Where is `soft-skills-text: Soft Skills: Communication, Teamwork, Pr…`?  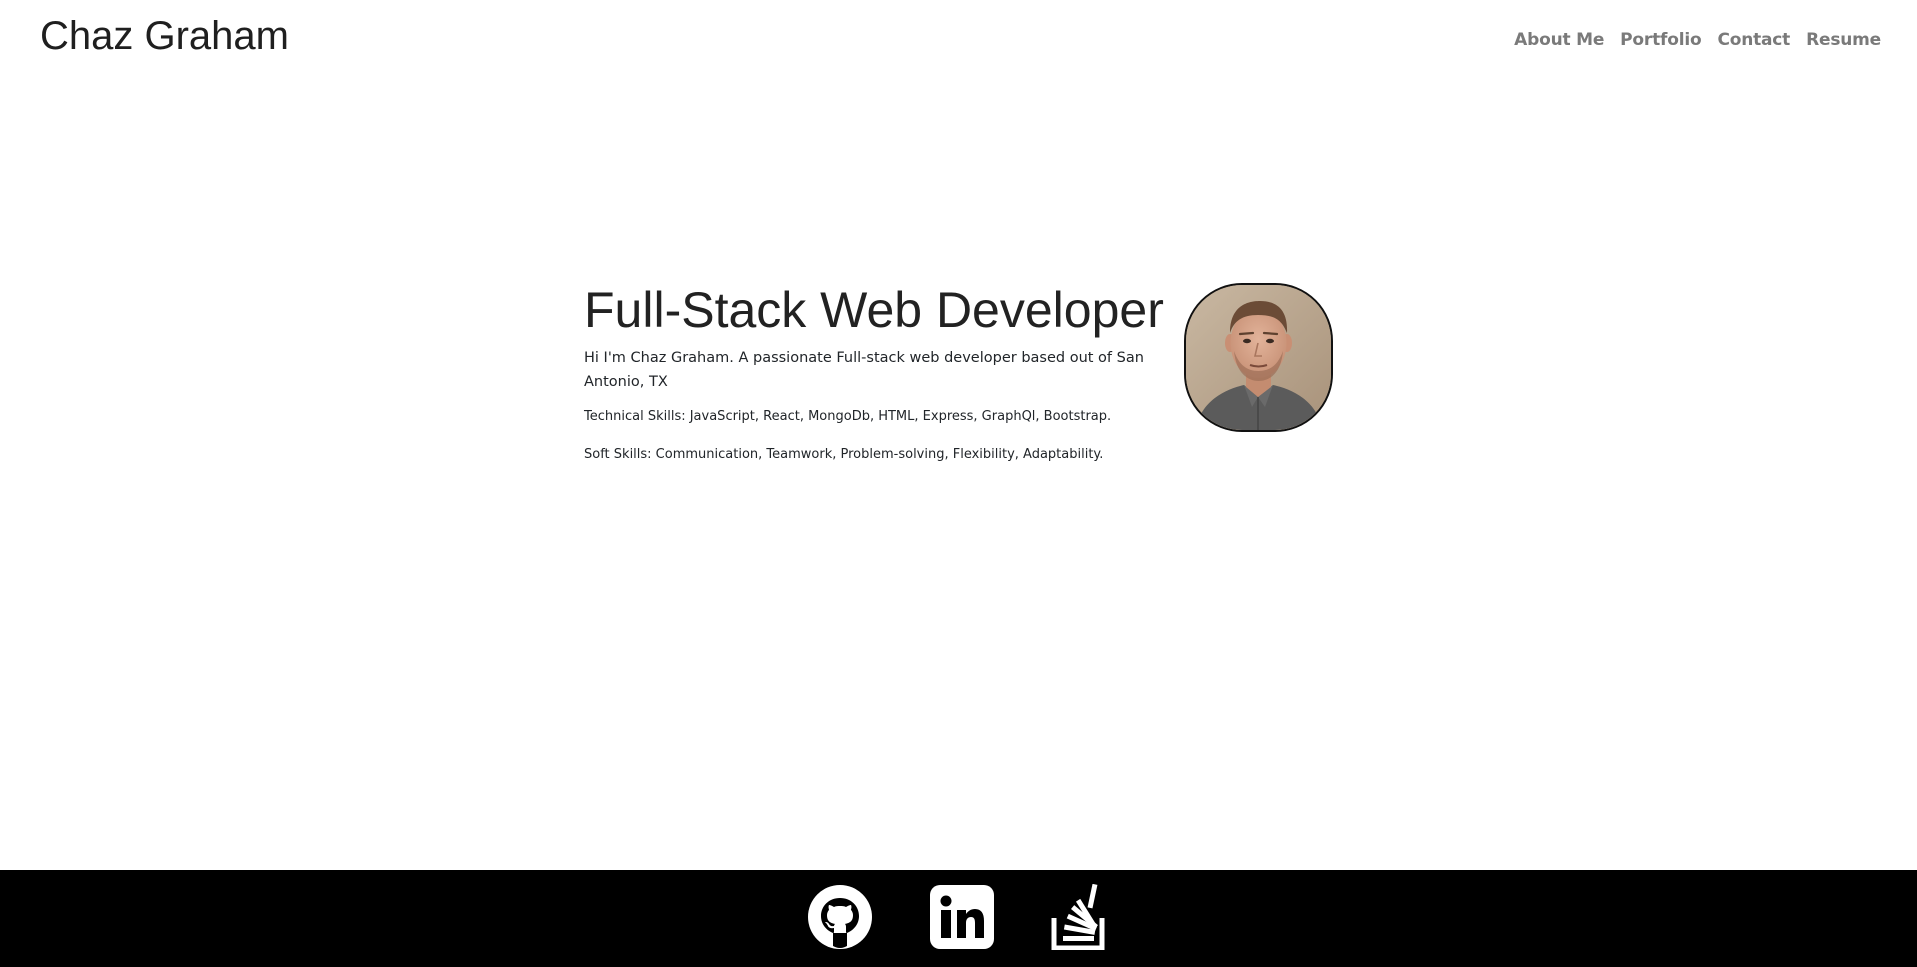 soft-skills-text: Soft Skills: Communication, Teamwork, Pr… is located at coordinates (844, 454).